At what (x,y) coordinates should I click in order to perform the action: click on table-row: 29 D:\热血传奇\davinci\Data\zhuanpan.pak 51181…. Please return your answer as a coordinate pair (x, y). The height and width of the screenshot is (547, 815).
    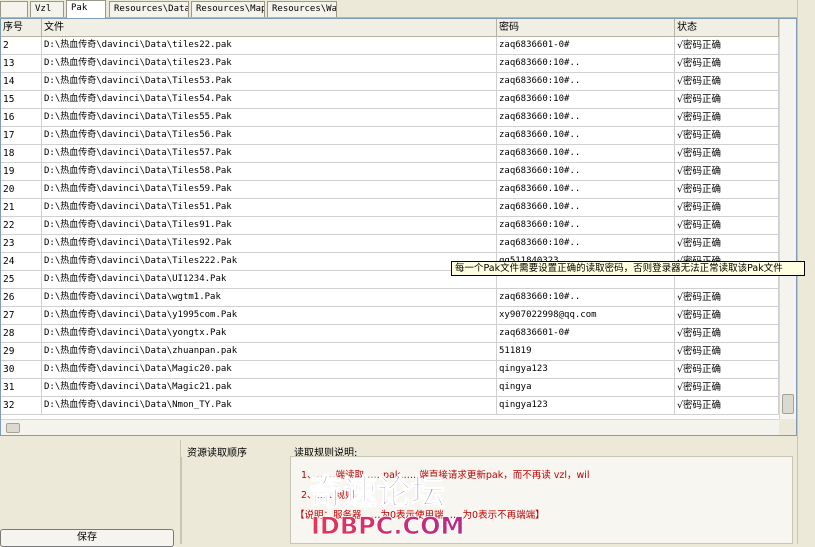
    Looking at the image, I should click on (390, 352).